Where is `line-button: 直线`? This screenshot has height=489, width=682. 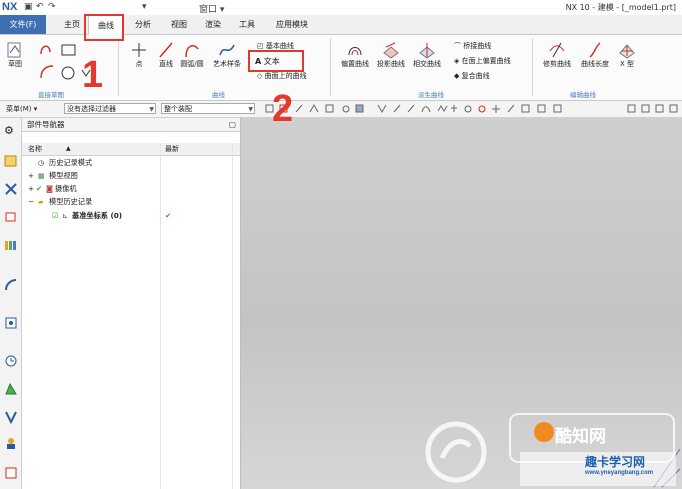
line-button: 直线 is located at coordinates (166, 55).